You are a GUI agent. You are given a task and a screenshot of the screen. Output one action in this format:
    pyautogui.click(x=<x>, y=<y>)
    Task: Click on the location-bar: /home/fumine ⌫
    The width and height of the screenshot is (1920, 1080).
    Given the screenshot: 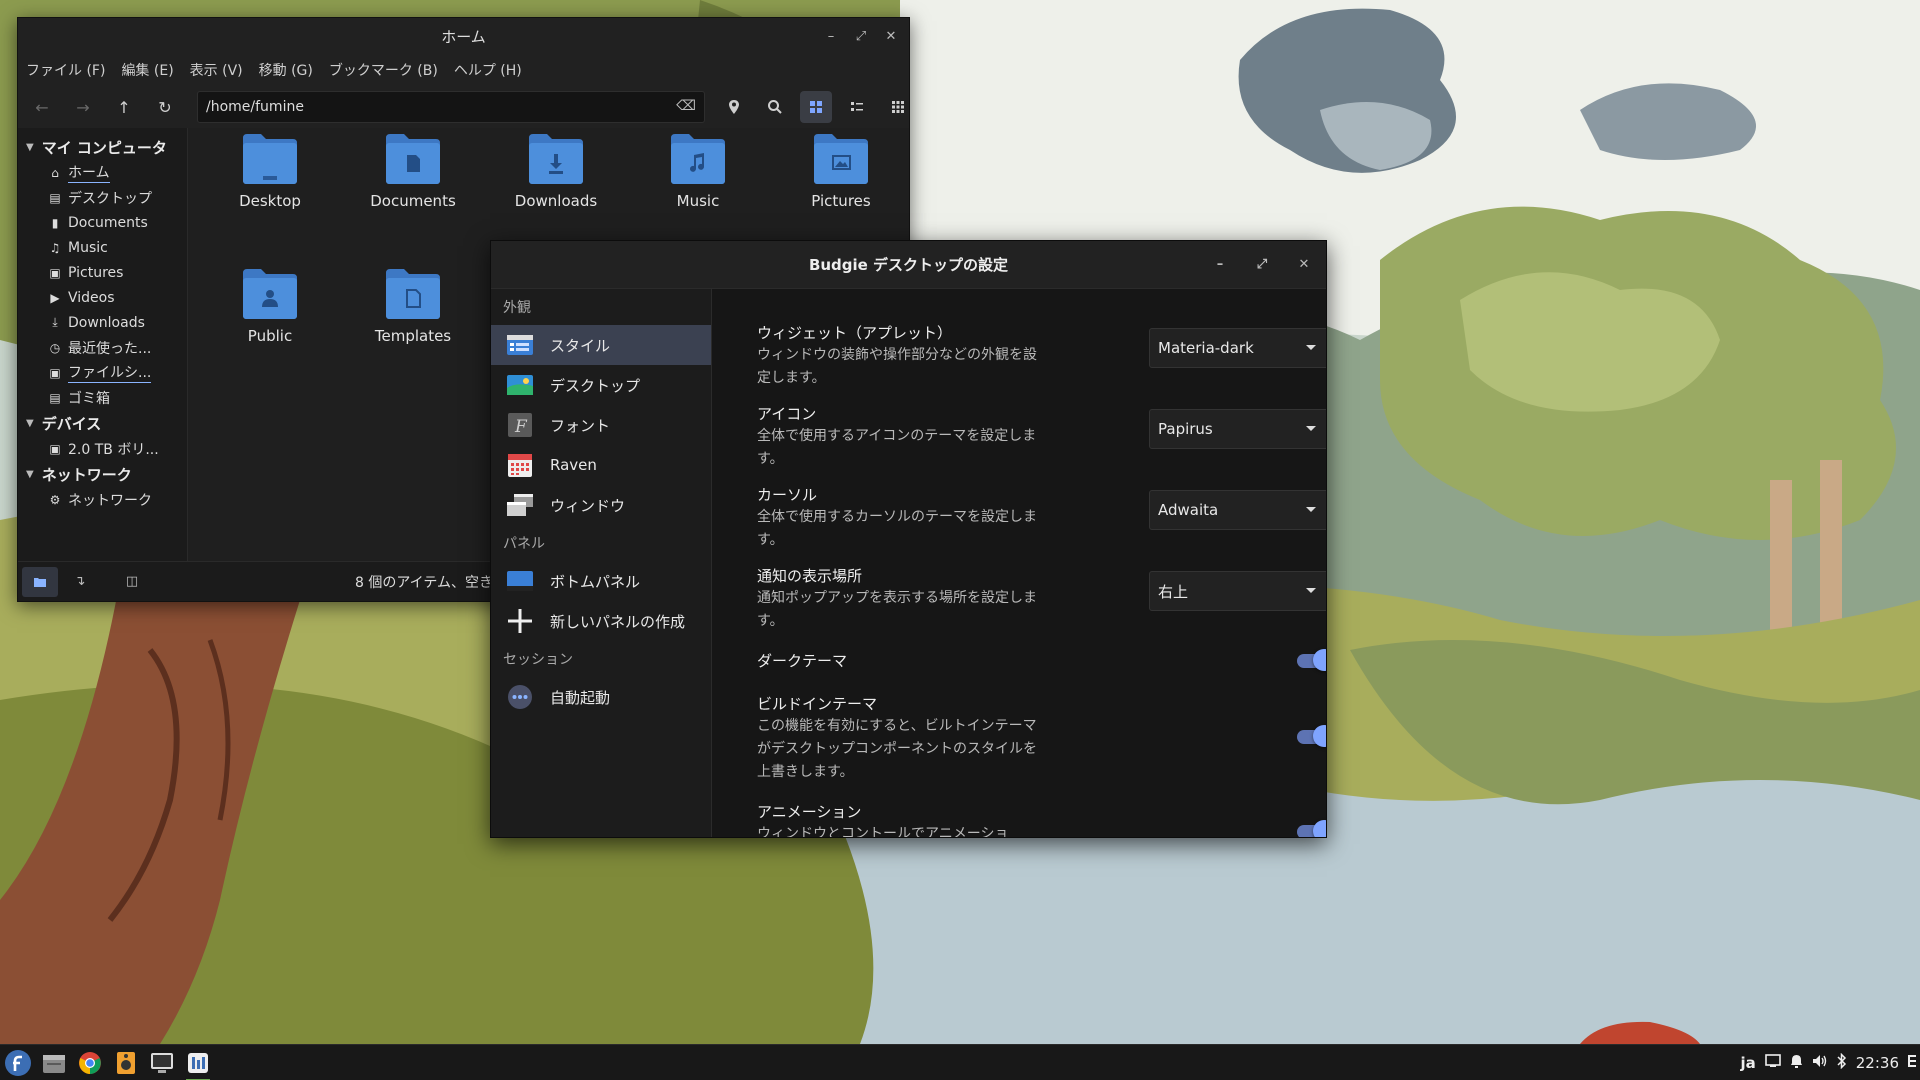 What is the action you would take?
    pyautogui.click(x=451, y=107)
    